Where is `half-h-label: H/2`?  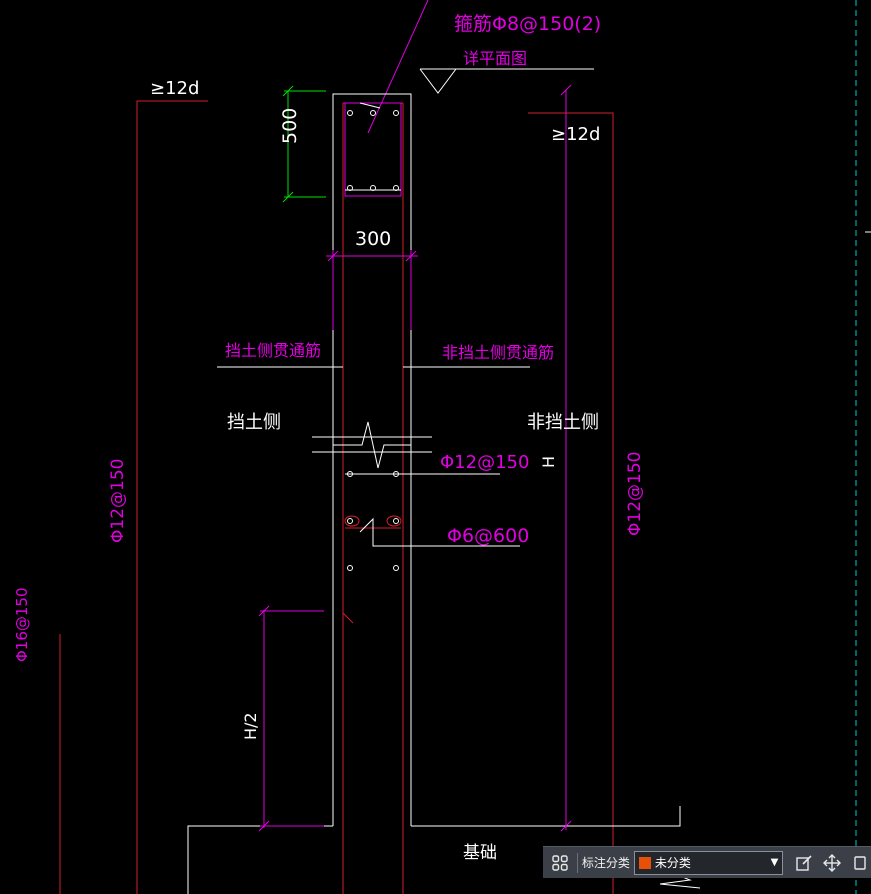 half-h-label: H/2 is located at coordinates (250, 726).